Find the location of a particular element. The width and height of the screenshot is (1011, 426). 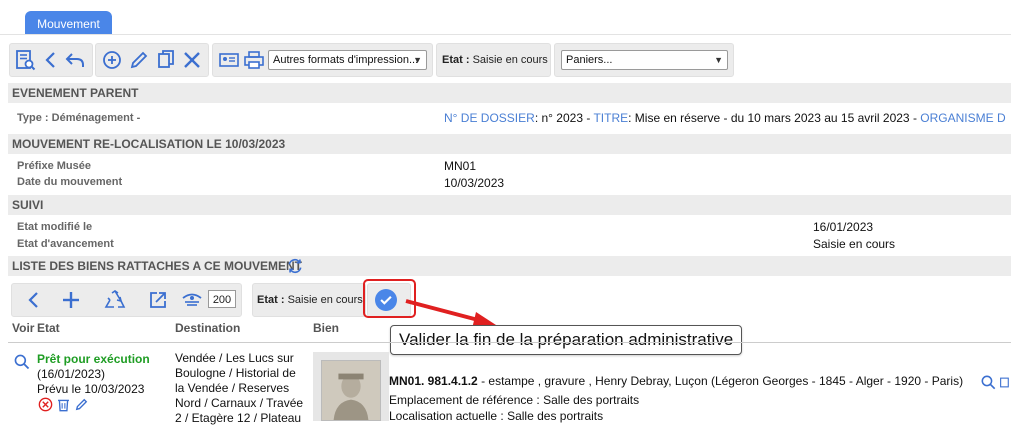

progress-label: Etat d'avancement is located at coordinates (65, 244).